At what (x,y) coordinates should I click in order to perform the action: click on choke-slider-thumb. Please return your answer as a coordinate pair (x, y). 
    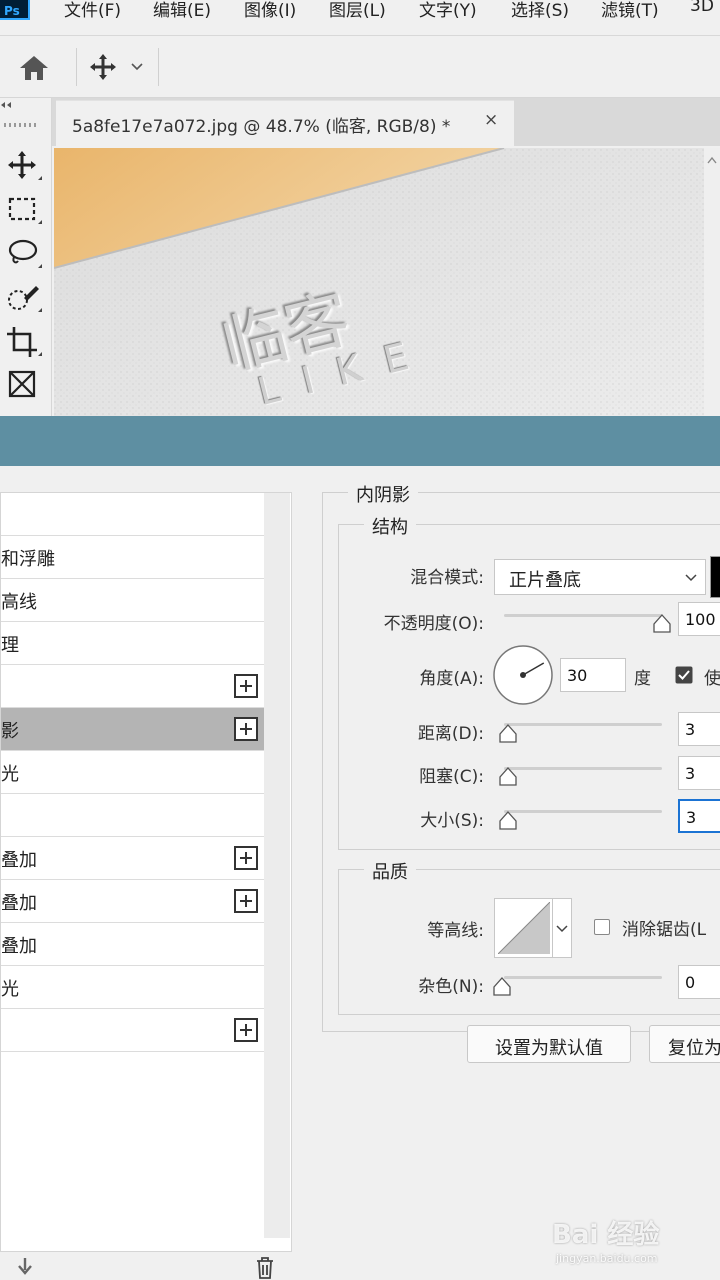
    Looking at the image, I should click on (508, 777).